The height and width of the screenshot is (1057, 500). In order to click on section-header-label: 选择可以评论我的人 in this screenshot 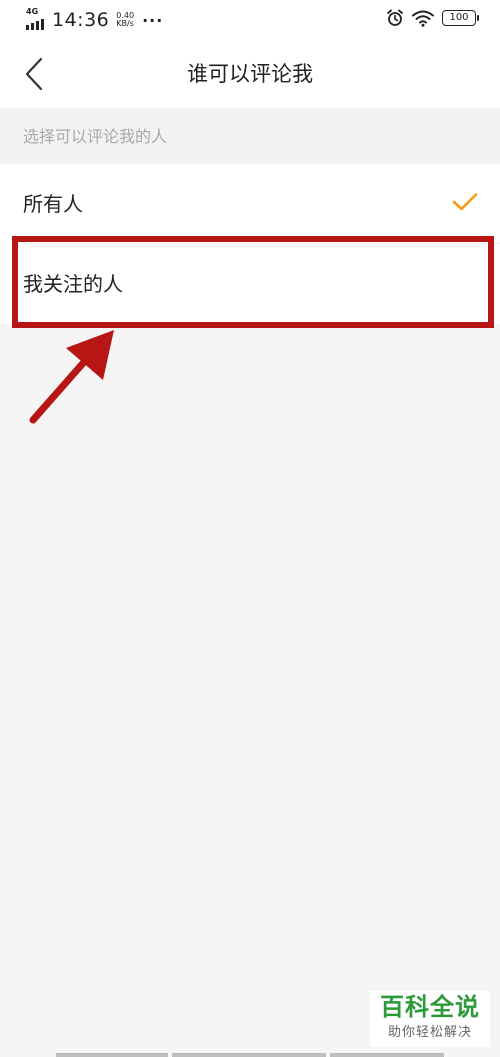, I will do `click(95, 136)`.